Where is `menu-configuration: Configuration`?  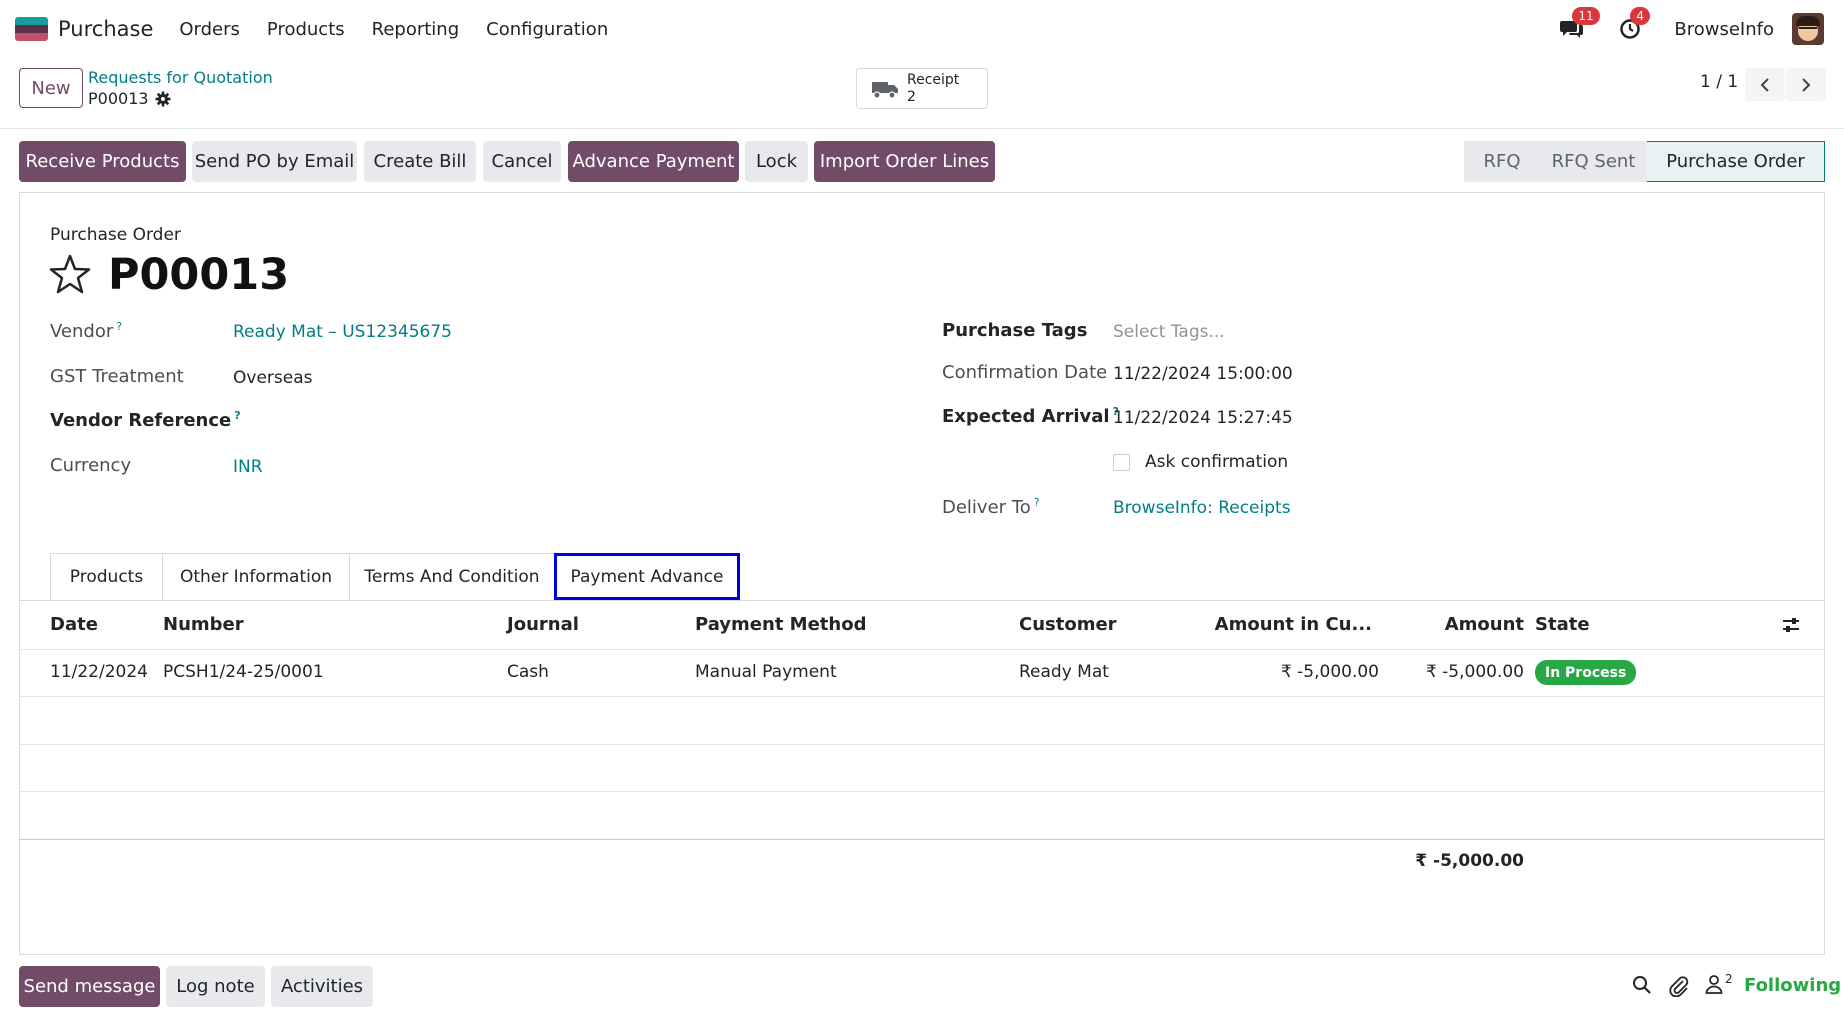
menu-configuration: Configuration is located at coordinates (547, 29).